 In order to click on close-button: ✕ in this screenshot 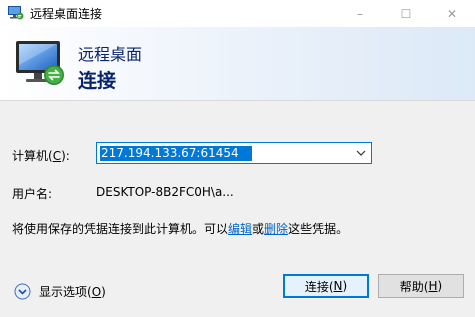, I will do `click(452, 13)`.